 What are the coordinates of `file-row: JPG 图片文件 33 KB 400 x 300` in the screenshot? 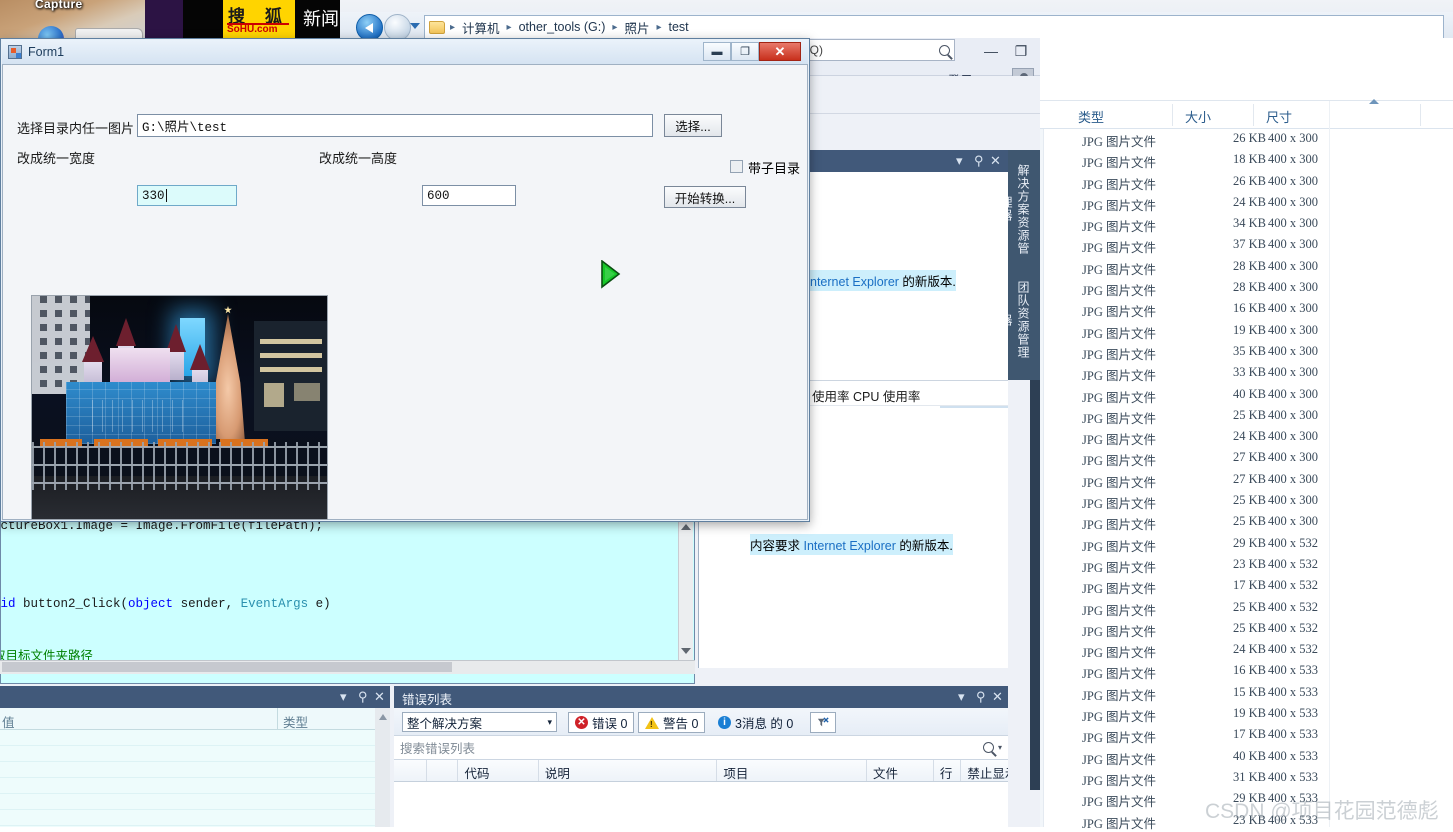 It's located at (1246, 373).